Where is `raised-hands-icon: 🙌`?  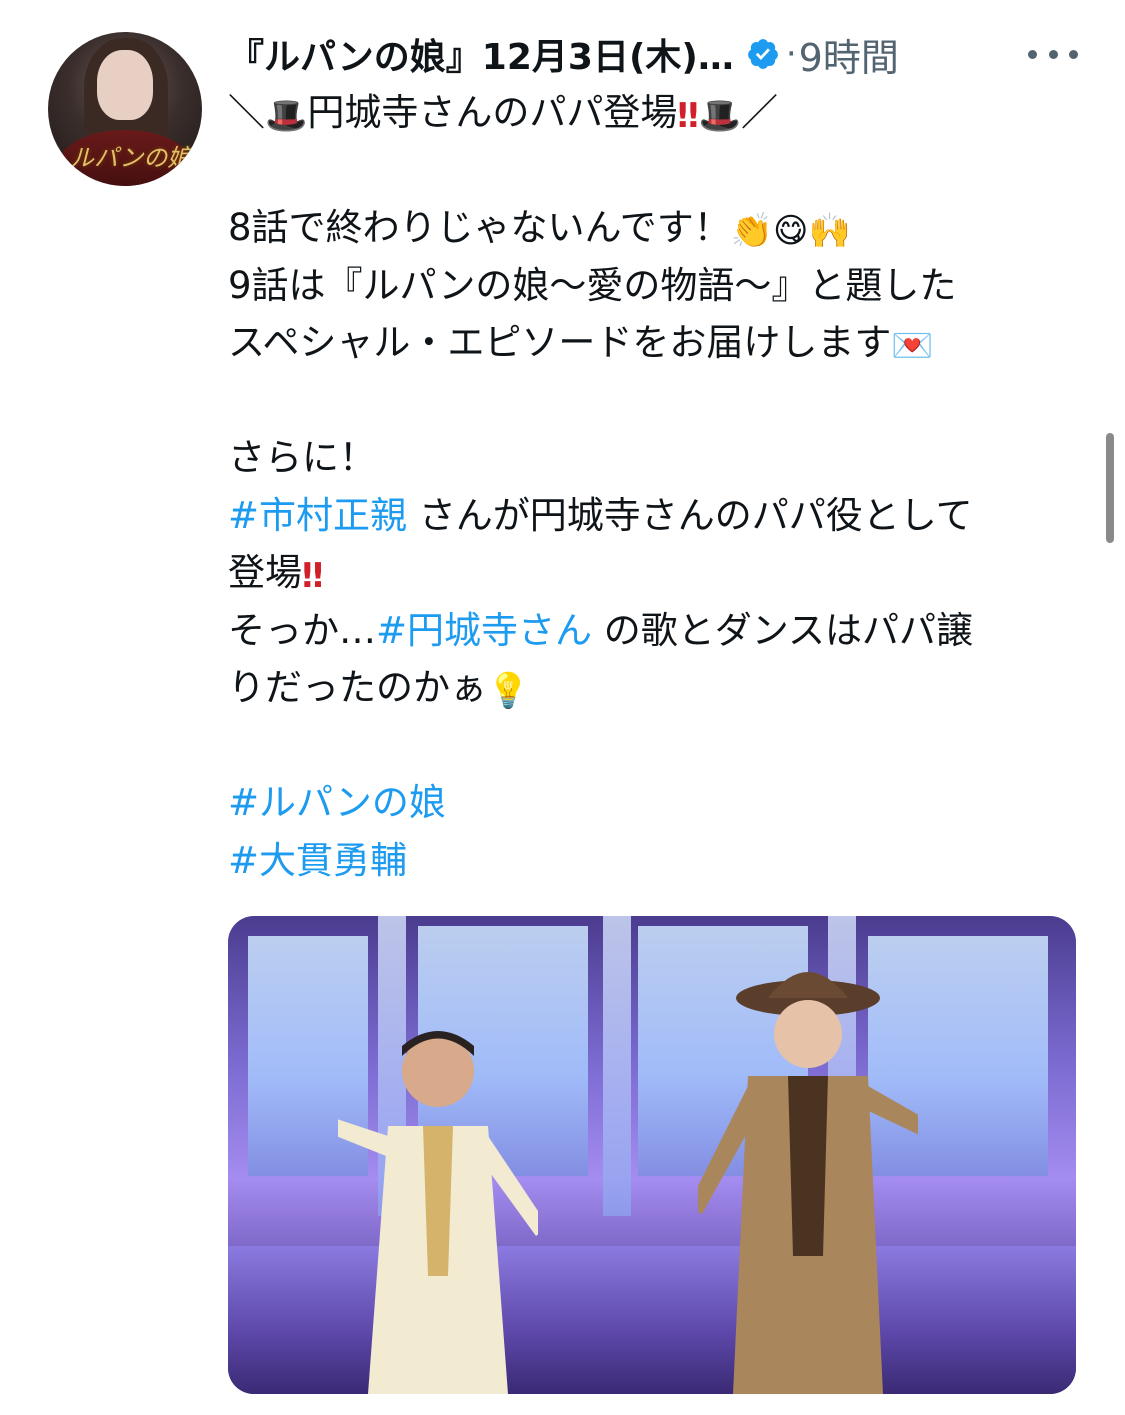 raised-hands-icon: 🙌 is located at coordinates (829, 231).